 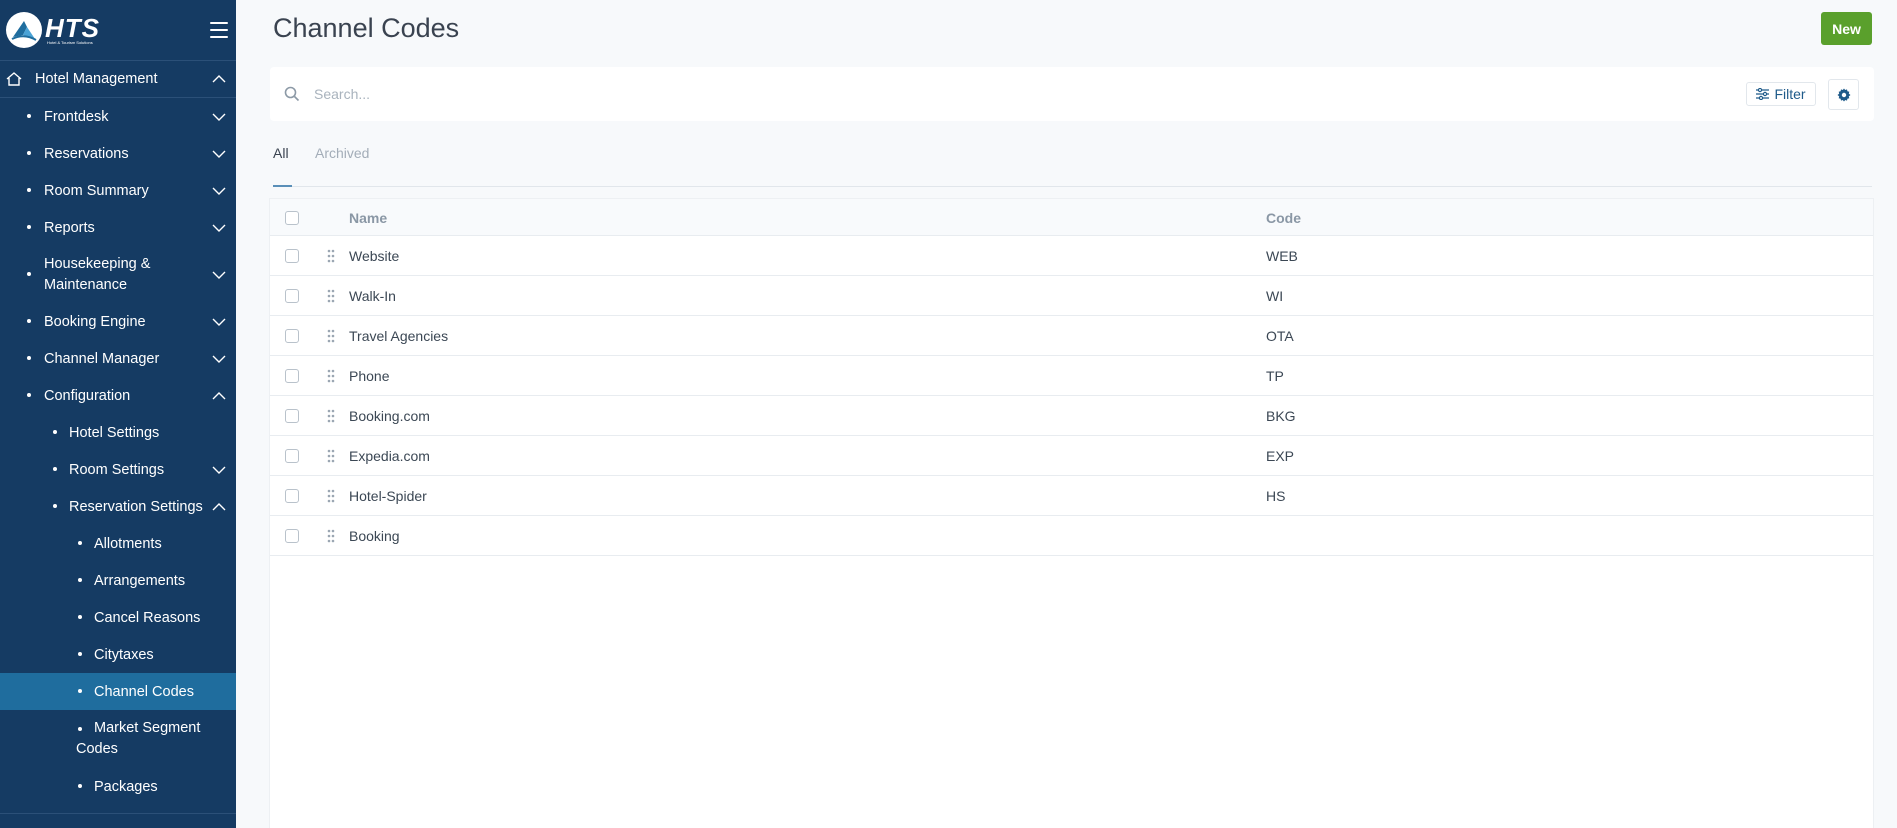 What do you see at coordinates (86, 153) in the screenshot?
I see `sidebar-item-label: Reservations` at bounding box center [86, 153].